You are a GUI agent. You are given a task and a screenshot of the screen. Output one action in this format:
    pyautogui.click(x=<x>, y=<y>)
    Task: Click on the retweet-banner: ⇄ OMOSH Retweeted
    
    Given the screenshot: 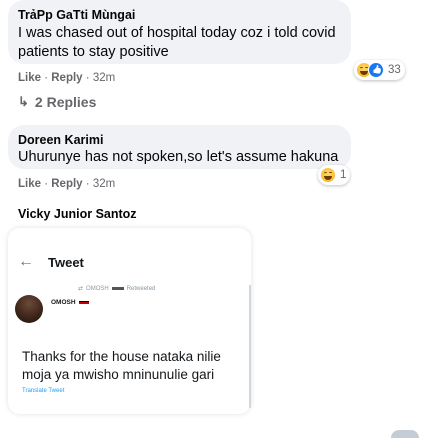 What is the action you would take?
    pyautogui.click(x=117, y=289)
    